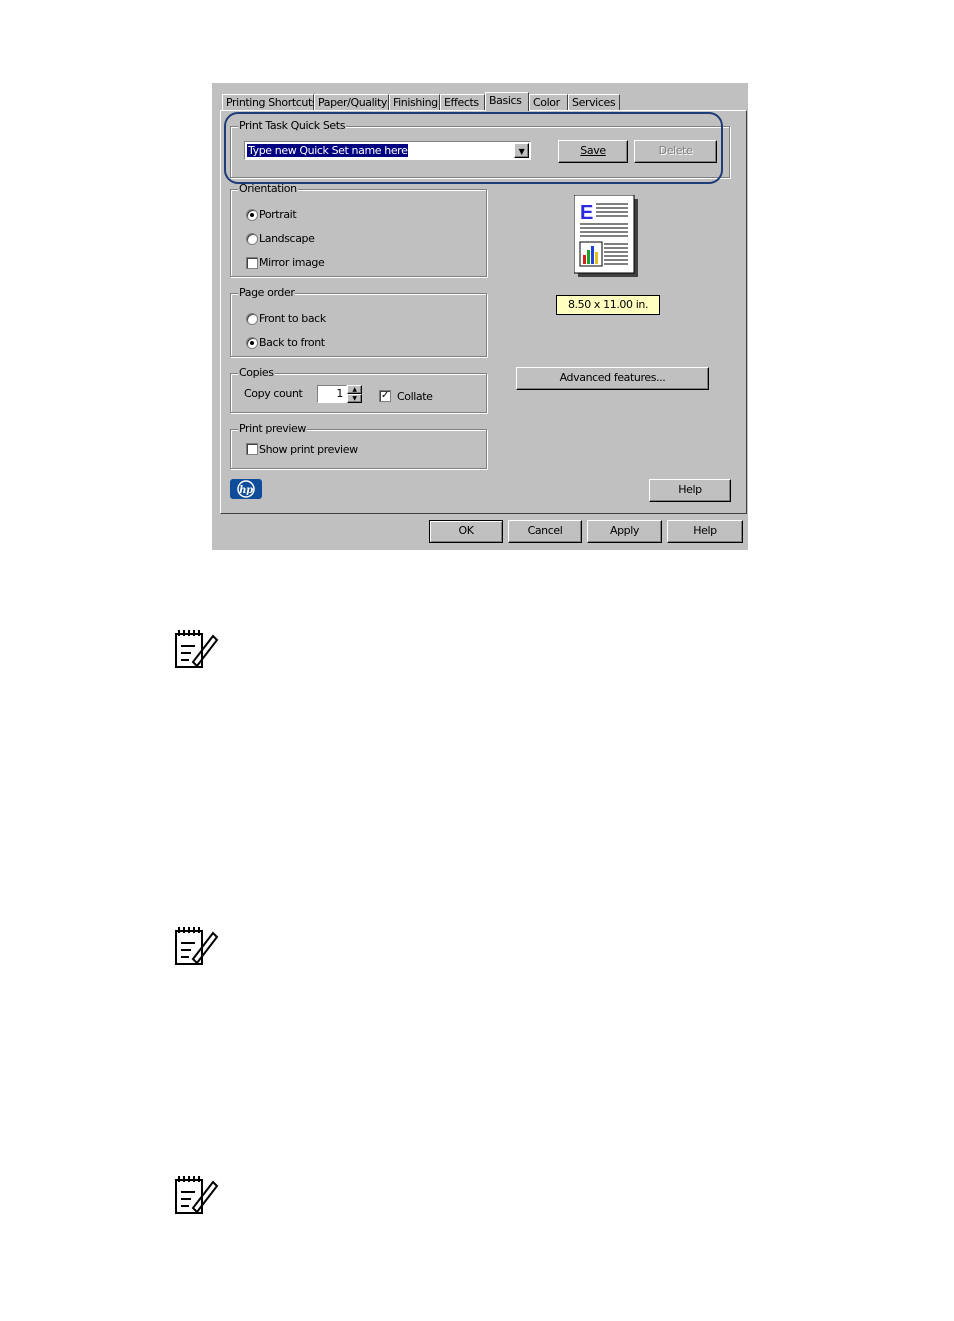 The height and width of the screenshot is (1321, 954). I want to click on collate-checkbox: ✓, so click(385, 396).